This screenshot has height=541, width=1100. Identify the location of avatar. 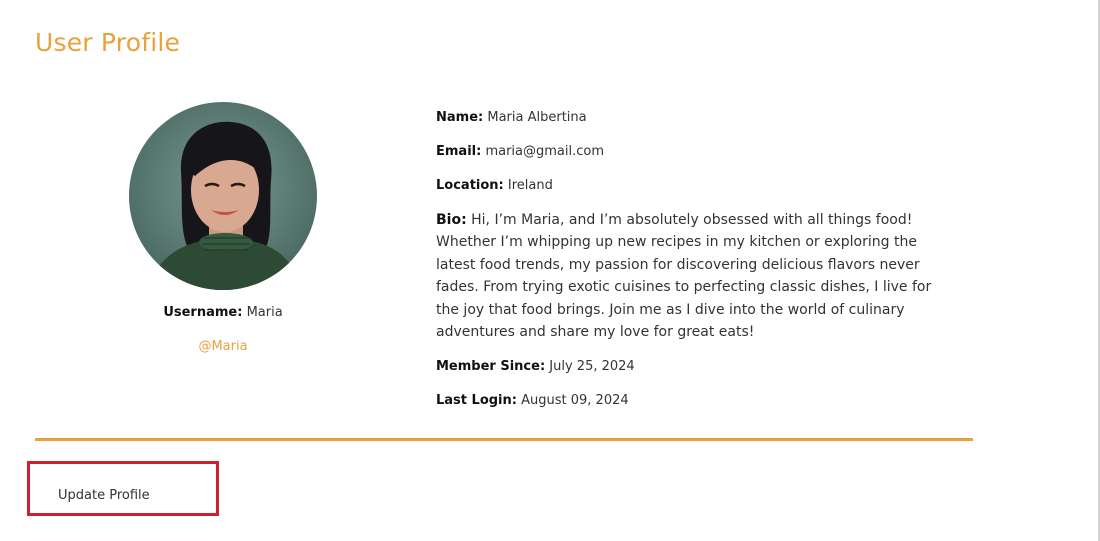
(223, 196).